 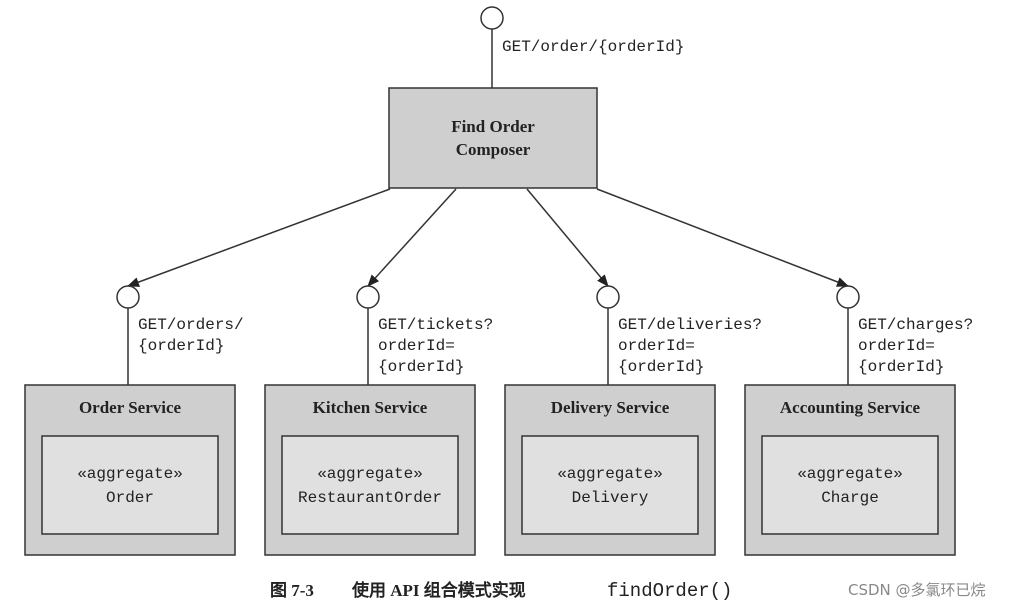 I want to click on caption-code: findOrder(), so click(x=669, y=591).